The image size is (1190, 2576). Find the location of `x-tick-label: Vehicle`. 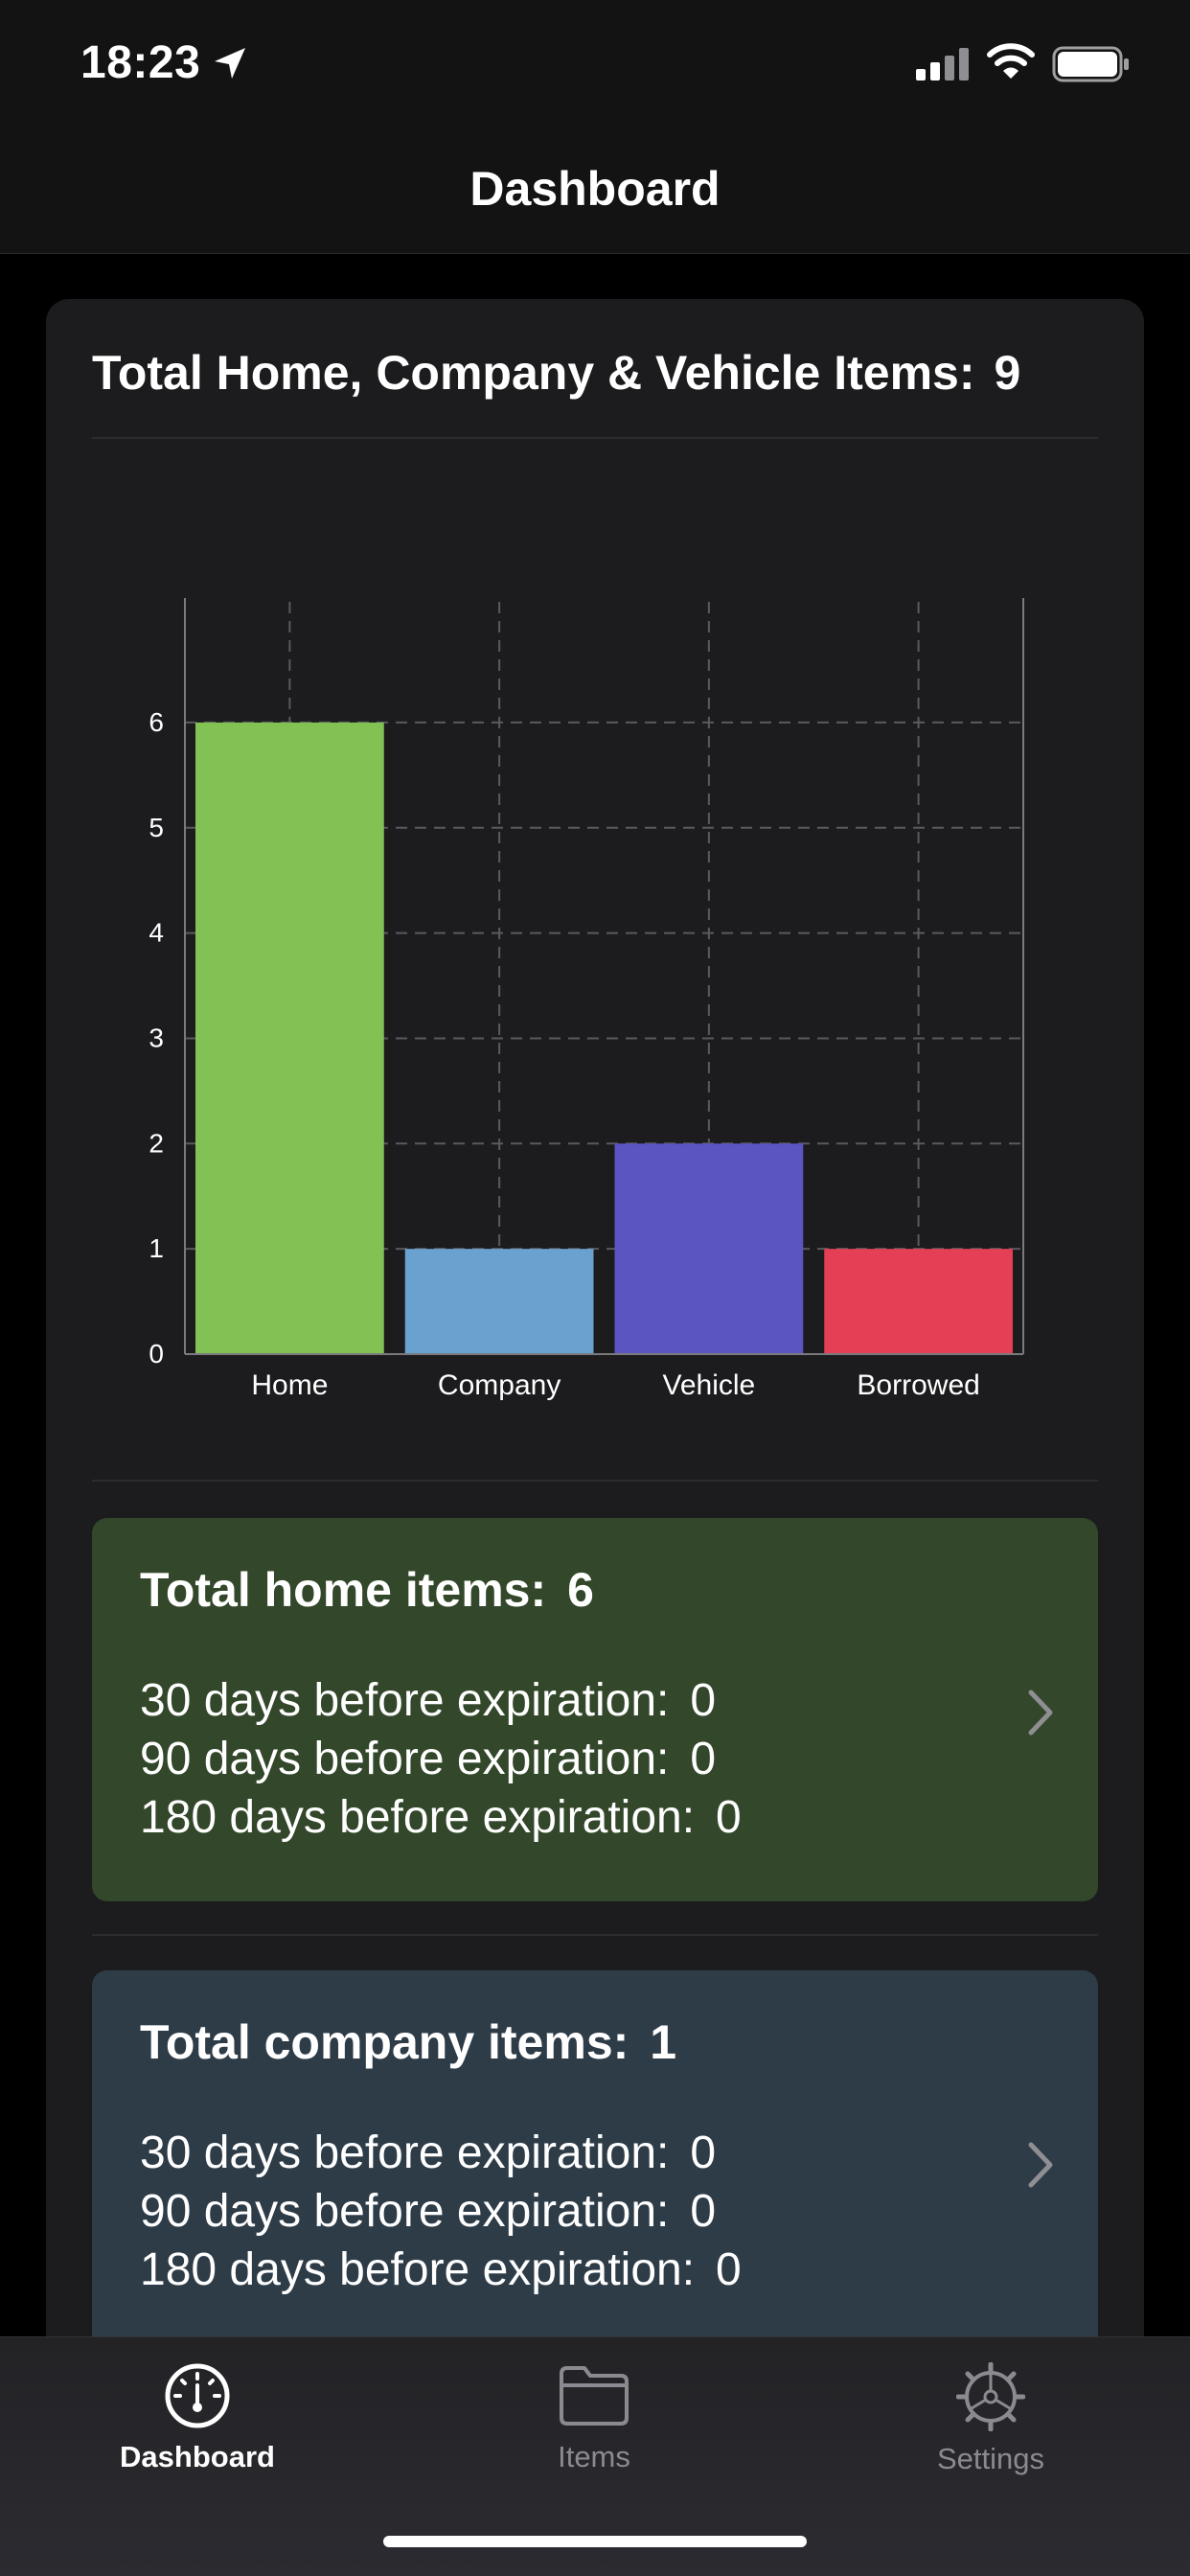

x-tick-label: Vehicle is located at coordinates (710, 1385).